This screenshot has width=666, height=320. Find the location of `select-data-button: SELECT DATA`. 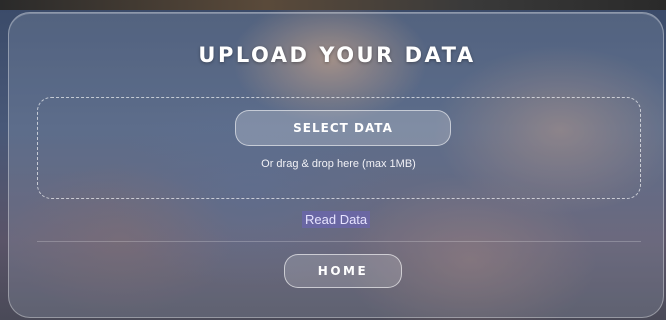

select-data-button: SELECT DATA is located at coordinates (343, 128).